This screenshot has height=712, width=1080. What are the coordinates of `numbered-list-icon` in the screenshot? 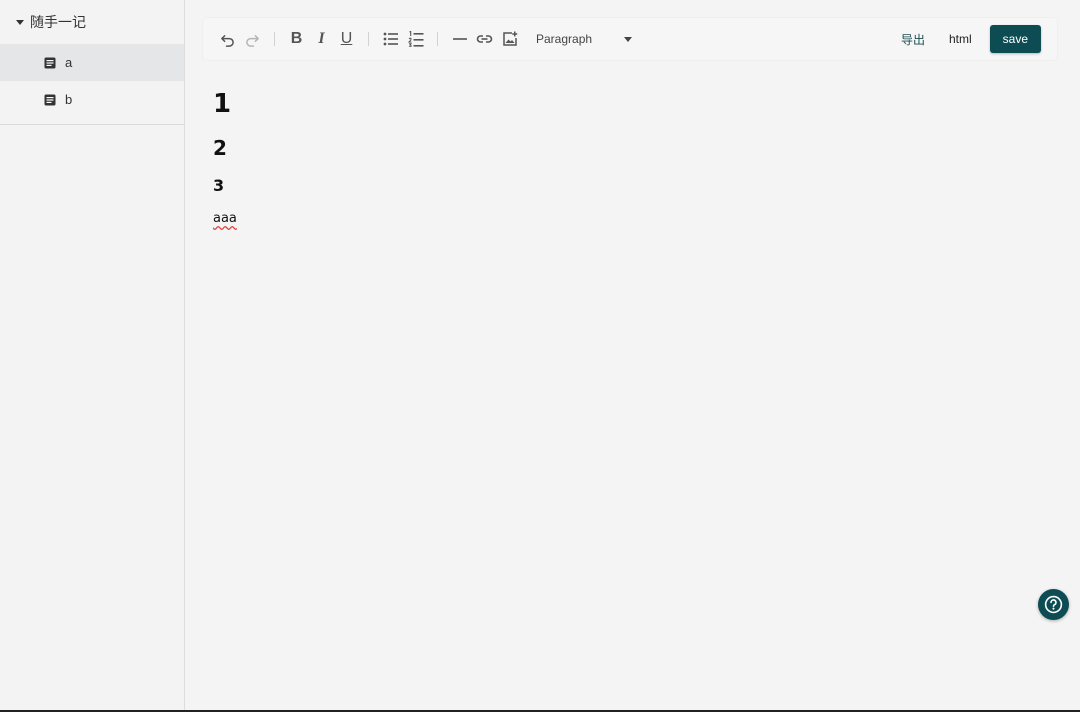 It's located at (415, 39).